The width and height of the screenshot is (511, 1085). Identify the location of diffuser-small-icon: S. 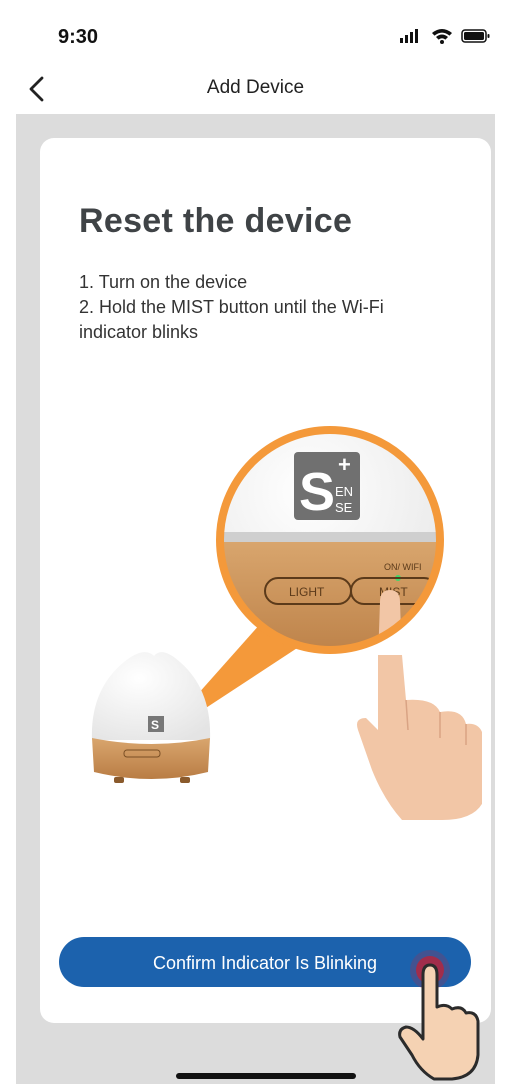
(151, 717).